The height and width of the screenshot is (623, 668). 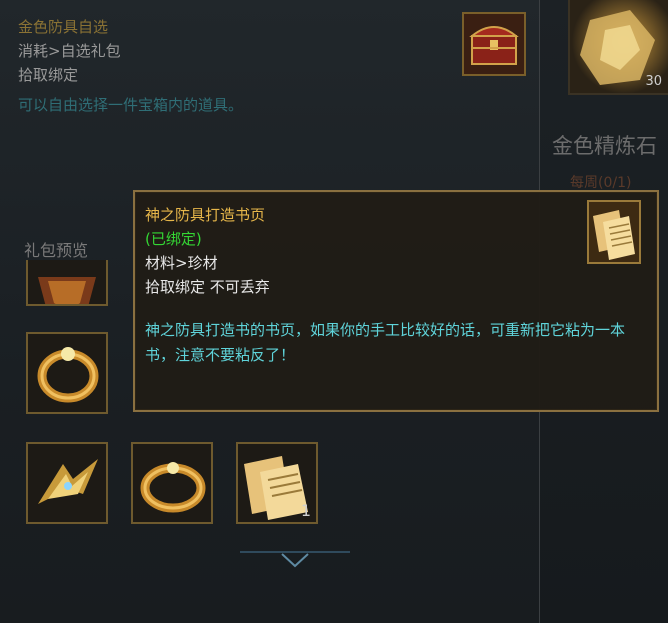 I want to click on tooltip-bound-status: (已绑定), so click(x=173, y=239).